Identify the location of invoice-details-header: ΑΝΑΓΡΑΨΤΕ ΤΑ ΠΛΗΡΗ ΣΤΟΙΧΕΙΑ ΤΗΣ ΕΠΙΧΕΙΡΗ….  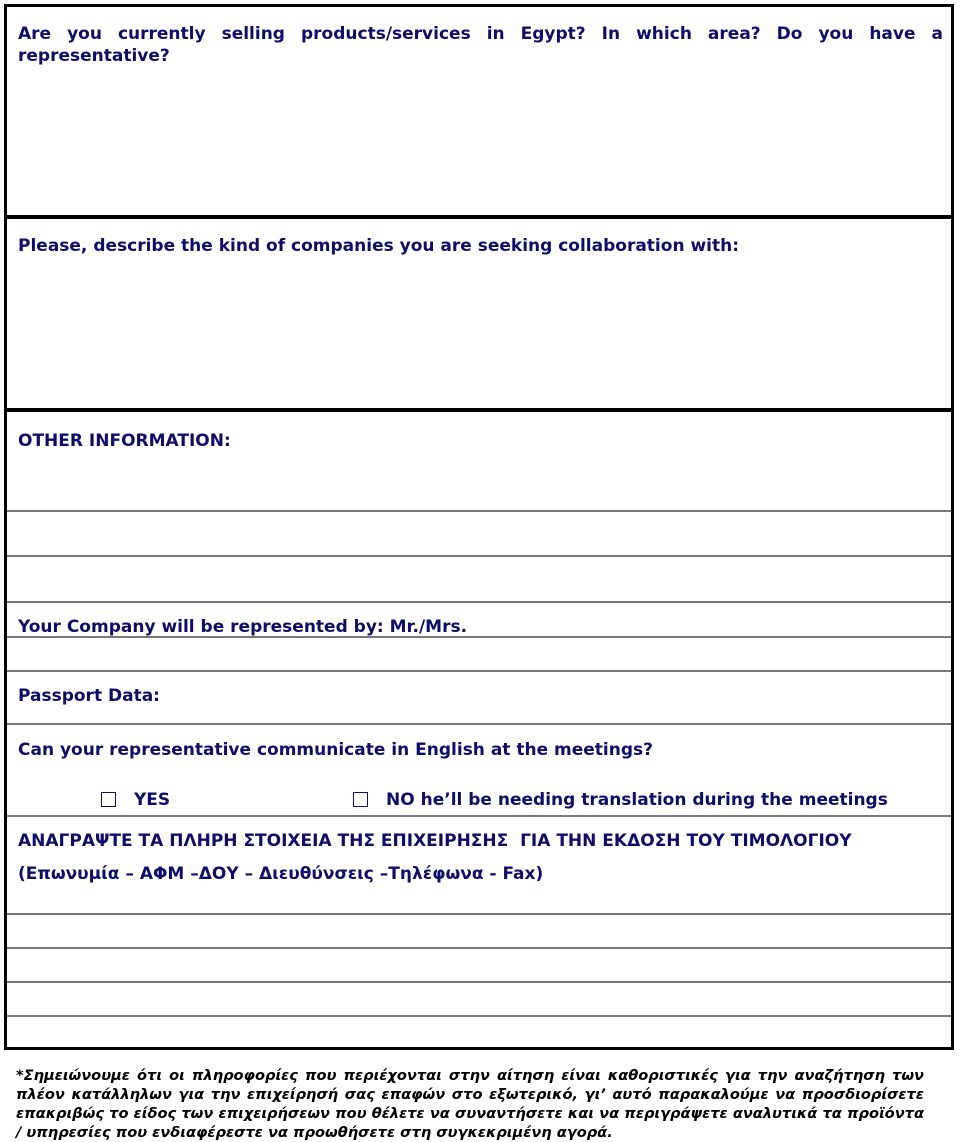
(435, 841).